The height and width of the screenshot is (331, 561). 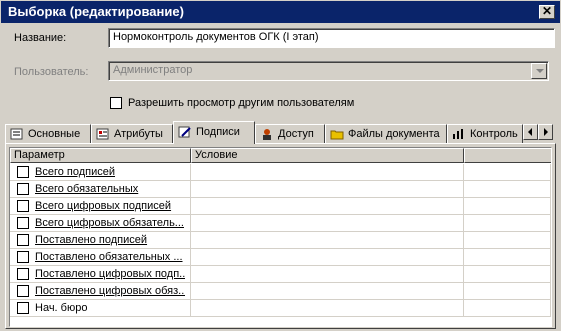 I want to click on table-row: Всего цифровых подписей, so click(x=280, y=206).